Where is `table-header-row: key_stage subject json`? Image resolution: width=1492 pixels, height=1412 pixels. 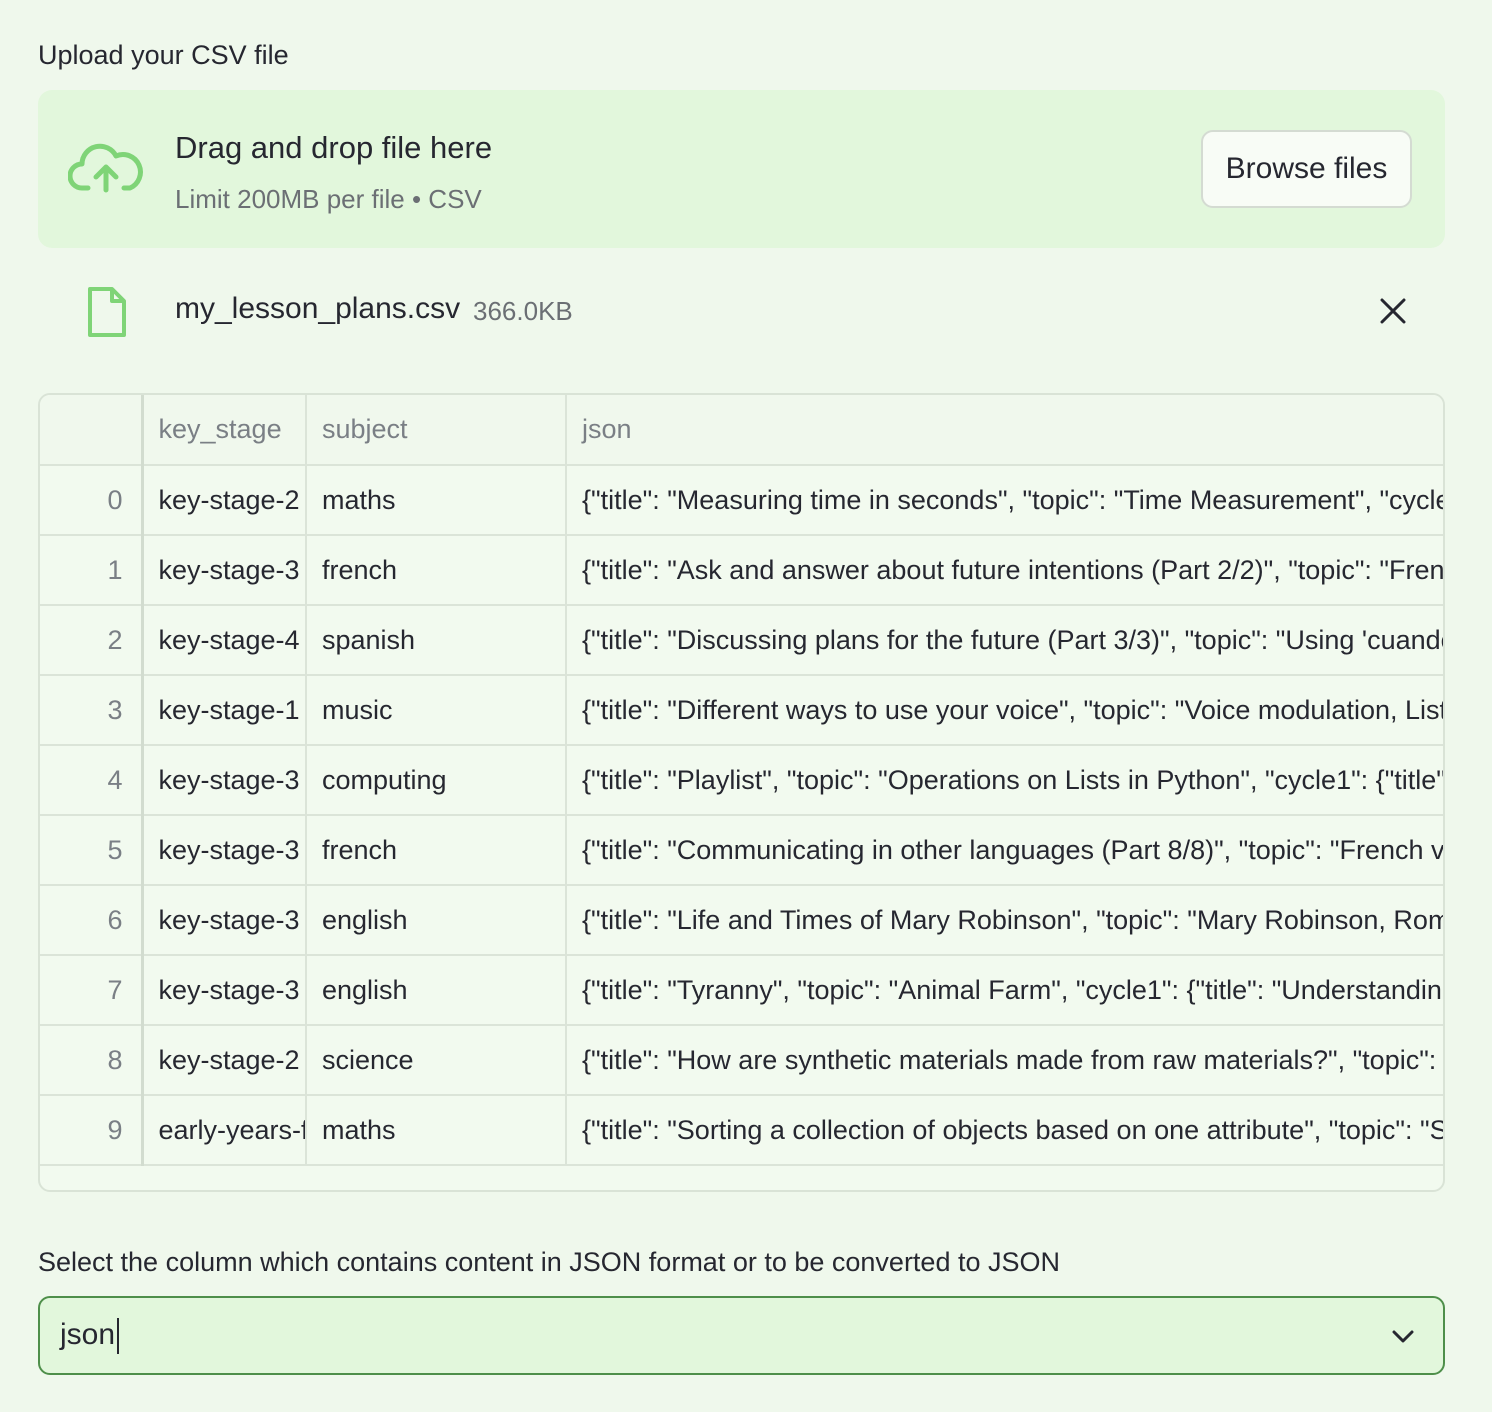
table-header-row: key_stage subject json is located at coordinates (741, 430).